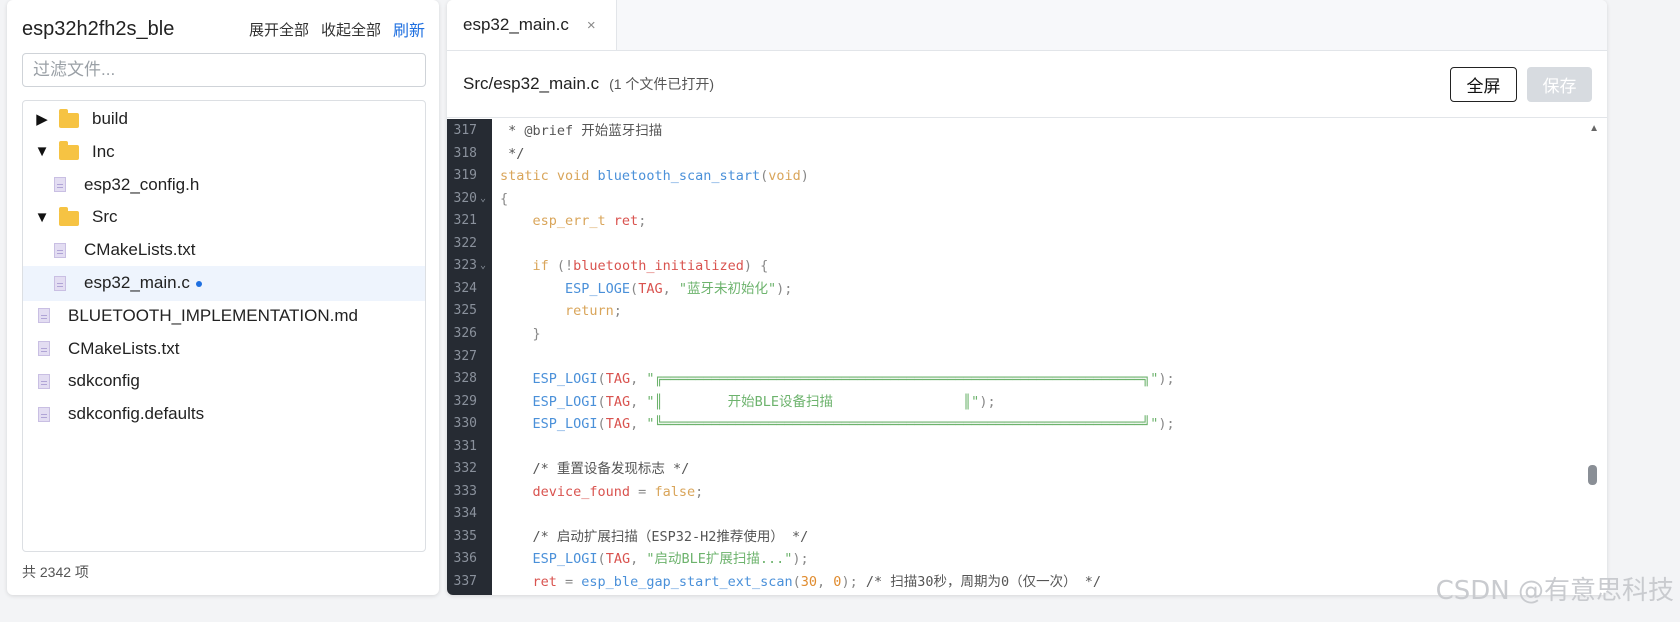 This screenshot has height=622, width=1680. I want to click on tree-item: esp32_main.c, so click(224, 283).